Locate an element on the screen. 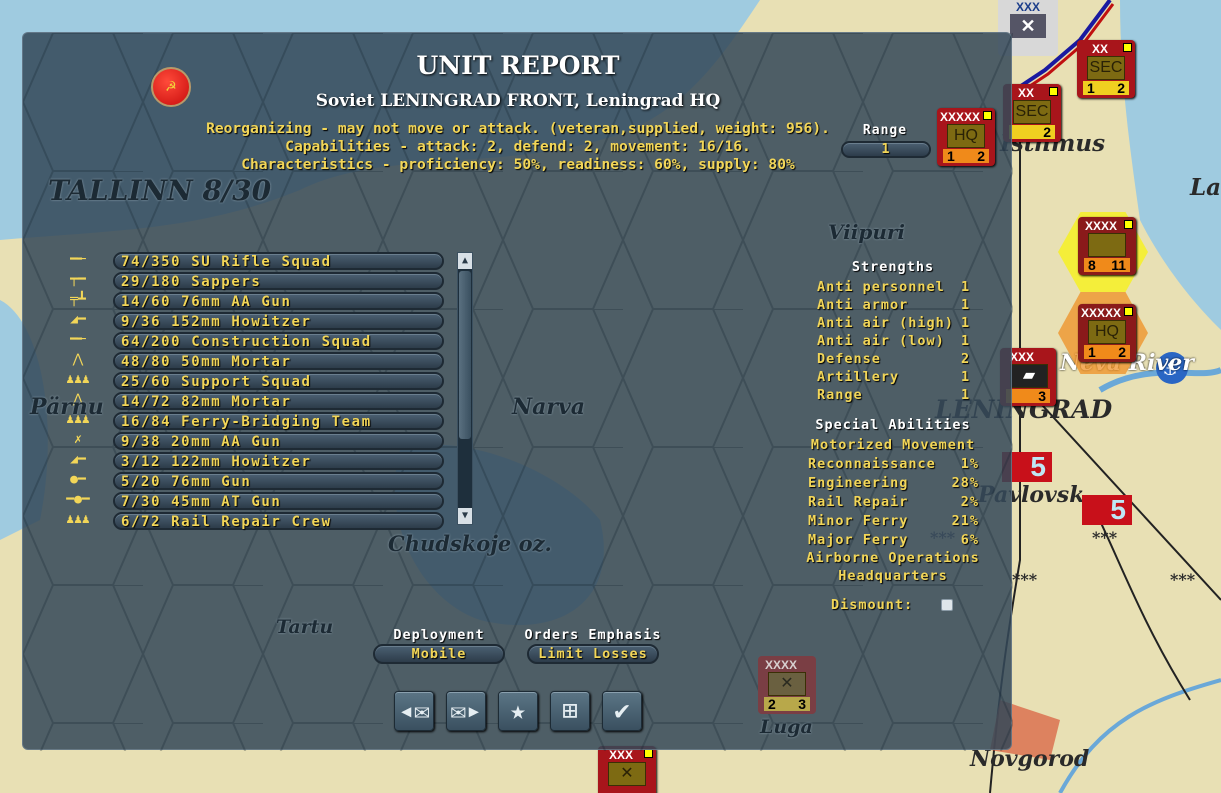 Image resolution: width=1221 pixels, height=793 pixels. counter-symbol is located at coordinates (1107, 245).